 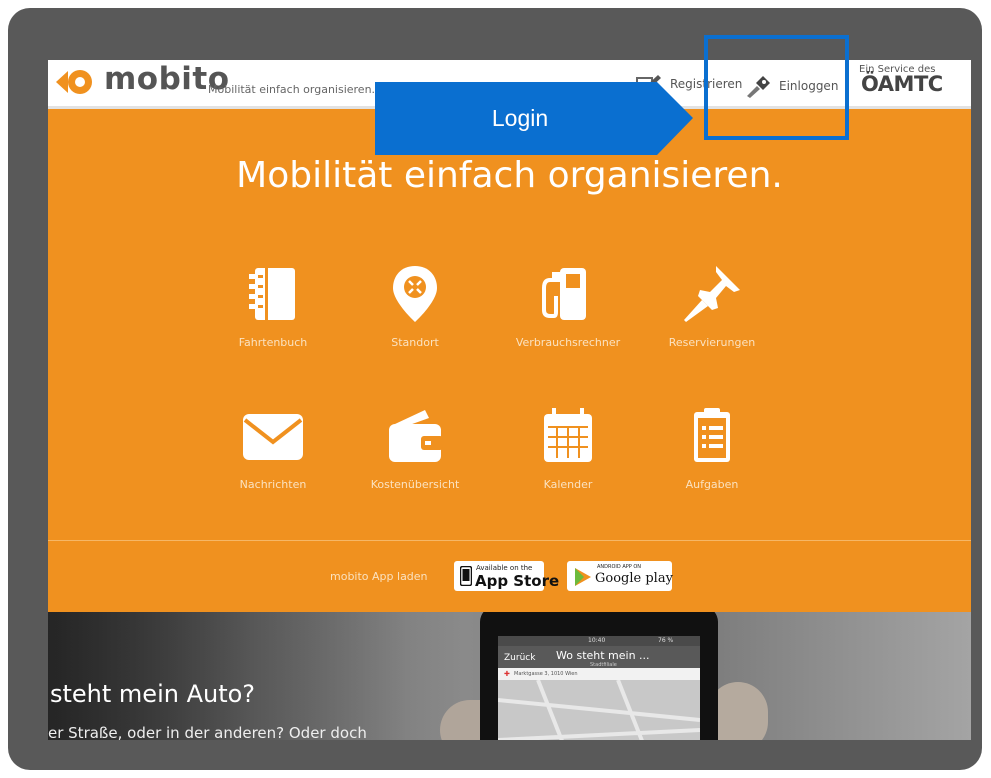 What do you see at coordinates (272, 294) in the screenshot?
I see `notebook-icon` at bounding box center [272, 294].